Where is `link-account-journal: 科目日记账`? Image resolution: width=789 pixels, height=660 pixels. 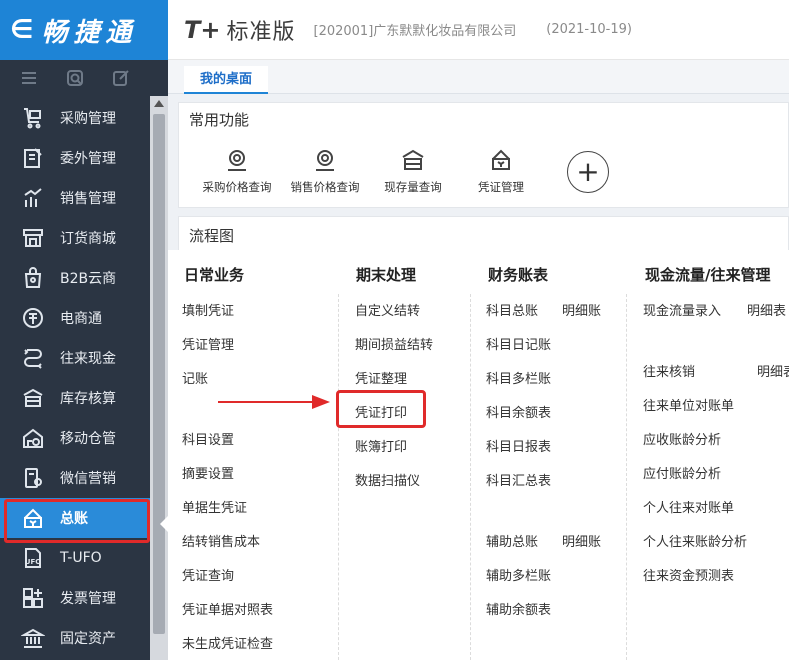
link-account-journal: 科目日记账 is located at coordinates (518, 343).